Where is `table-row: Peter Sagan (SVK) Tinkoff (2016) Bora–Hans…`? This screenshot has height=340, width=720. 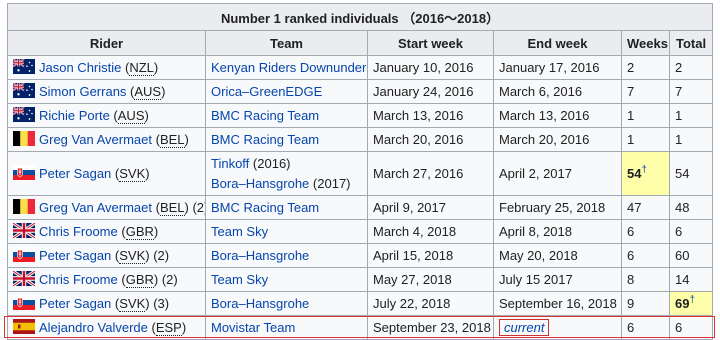
table-row: Peter Sagan (SVK) Tinkoff (2016) Bora–Hans… is located at coordinates (360, 173).